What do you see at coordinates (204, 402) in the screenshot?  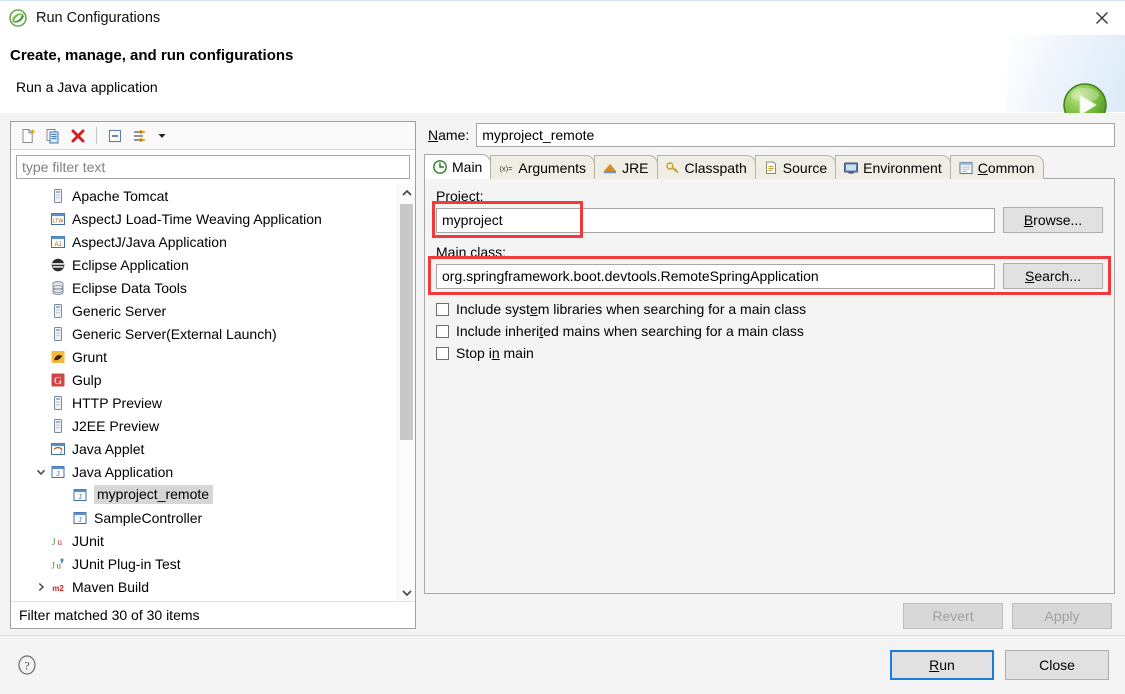 I see `tree-item: HTTP Preview` at bounding box center [204, 402].